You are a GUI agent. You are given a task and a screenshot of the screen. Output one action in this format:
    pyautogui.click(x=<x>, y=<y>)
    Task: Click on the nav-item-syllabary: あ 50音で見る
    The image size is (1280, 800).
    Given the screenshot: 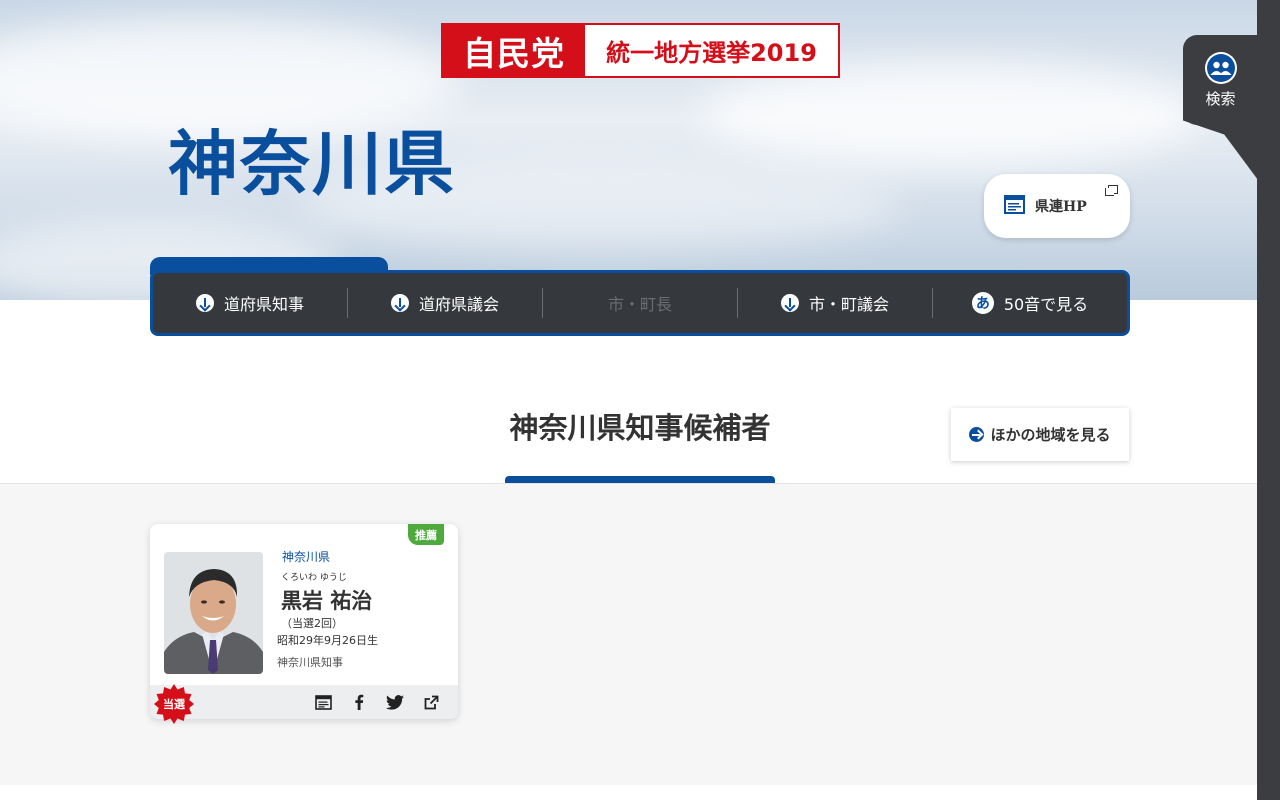 What is the action you would take?
    pyautogui.click(x=1029, y=303)
    